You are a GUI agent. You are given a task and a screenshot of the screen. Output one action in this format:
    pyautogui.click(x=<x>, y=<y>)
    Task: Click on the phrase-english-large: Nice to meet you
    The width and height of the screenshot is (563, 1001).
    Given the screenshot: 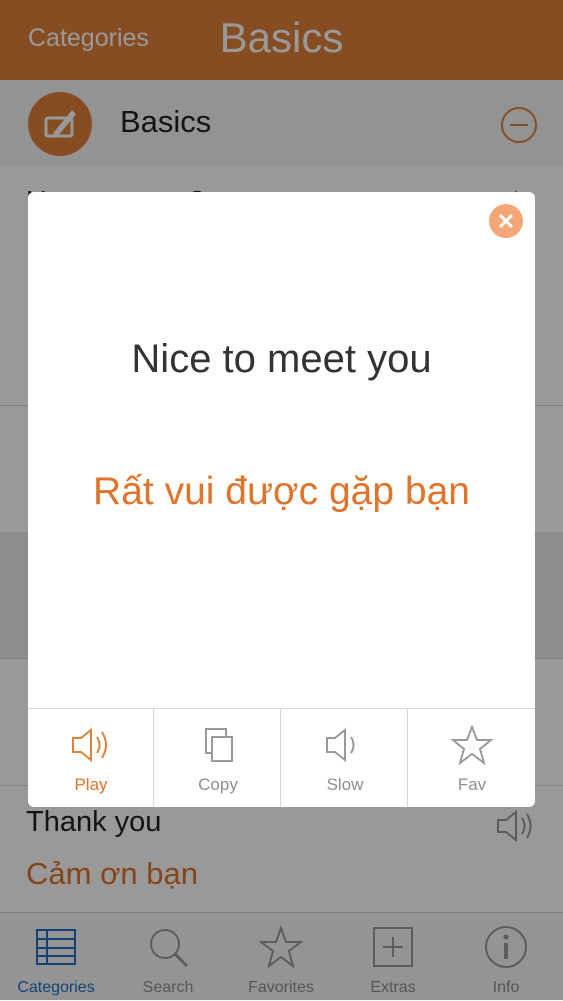 What is the action you would take?
    pyautogui.click(x=281, y=359)
    